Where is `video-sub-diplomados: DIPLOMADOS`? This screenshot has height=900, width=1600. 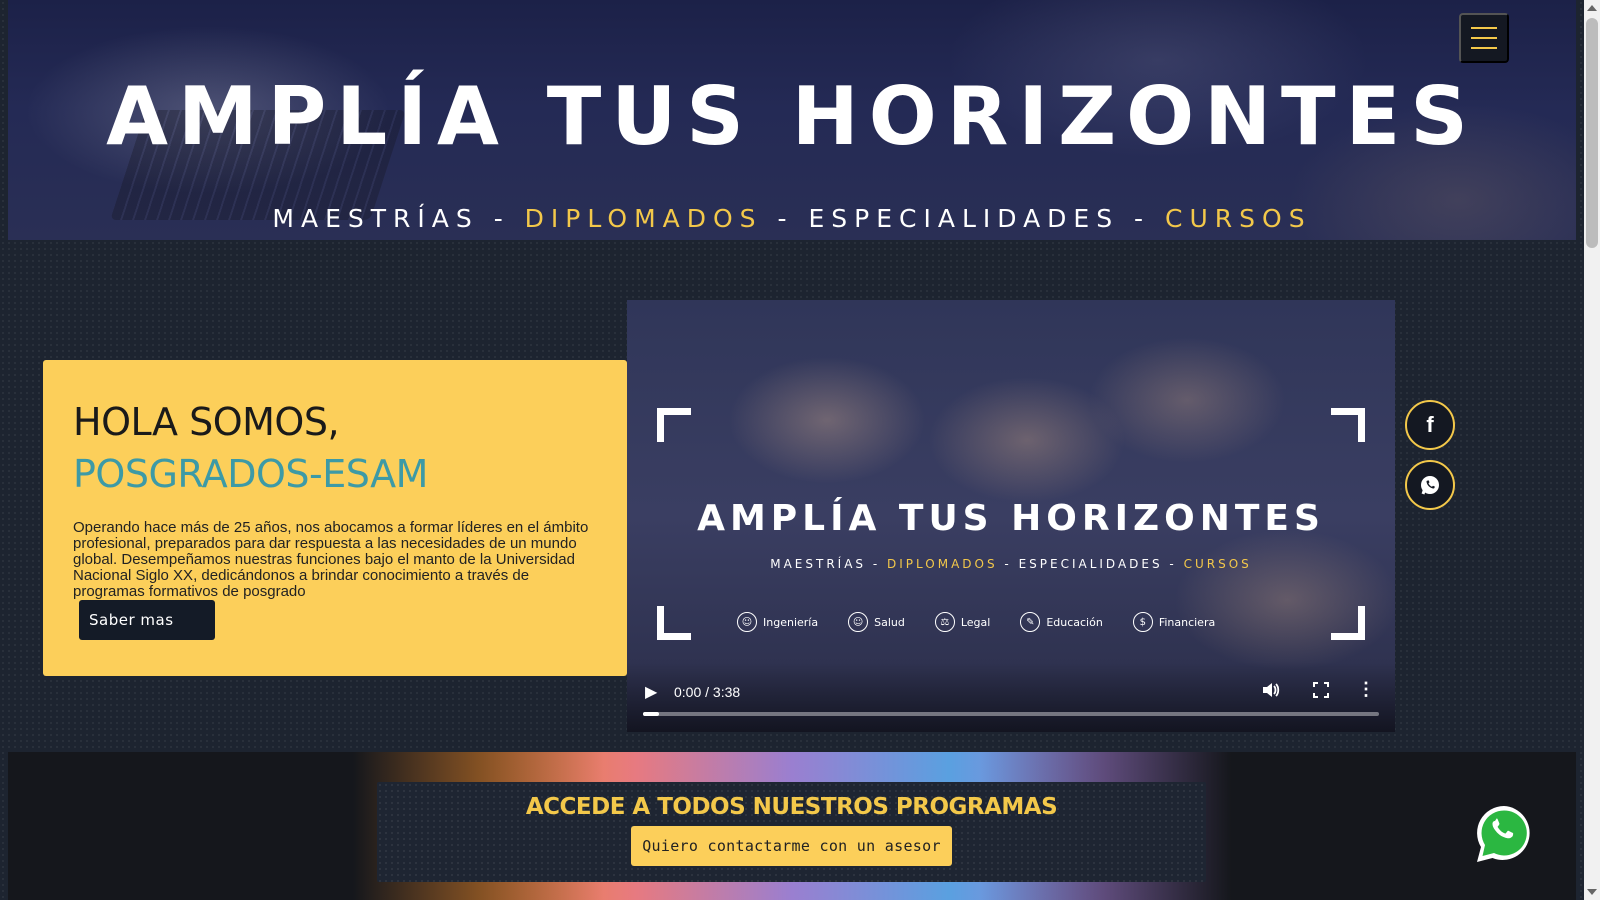 video-sub-diplomados: DIPLOMADOS is located at coordinates (942, 564).